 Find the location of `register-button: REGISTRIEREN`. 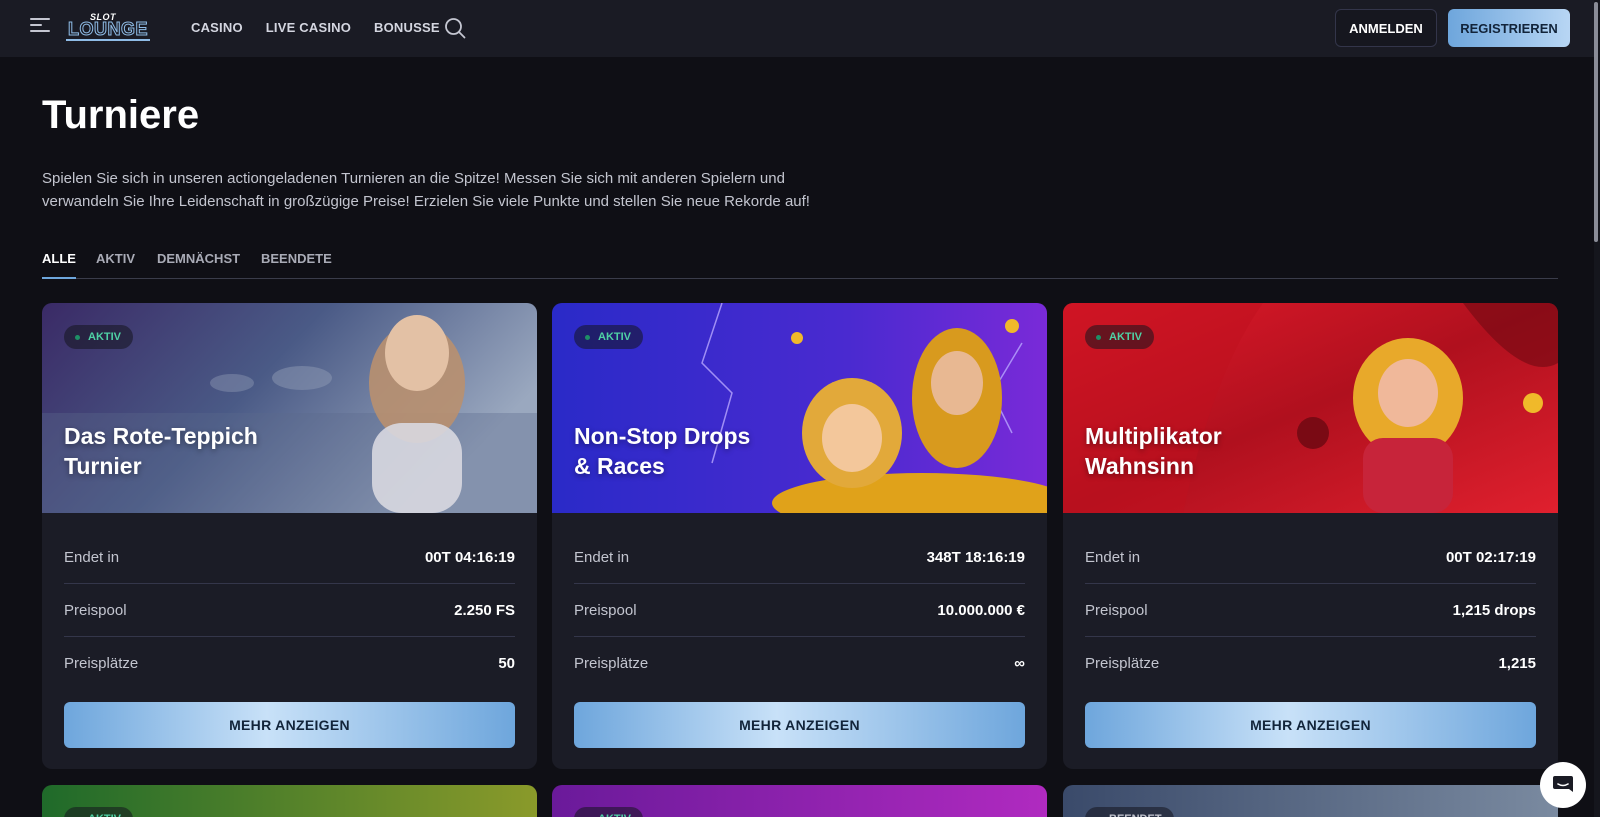

register-button: REGISTRIEREN is located at coordinates (1509, 28).